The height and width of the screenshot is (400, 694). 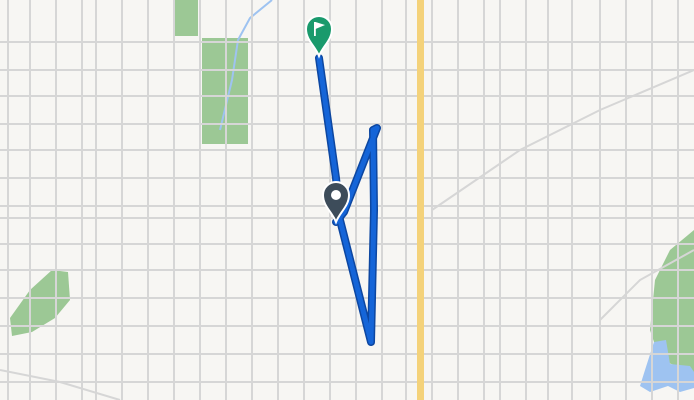 What do you see at coordinates (186, 18) in the screenshot?
I see `park-top` at bounding box center [186, 18].